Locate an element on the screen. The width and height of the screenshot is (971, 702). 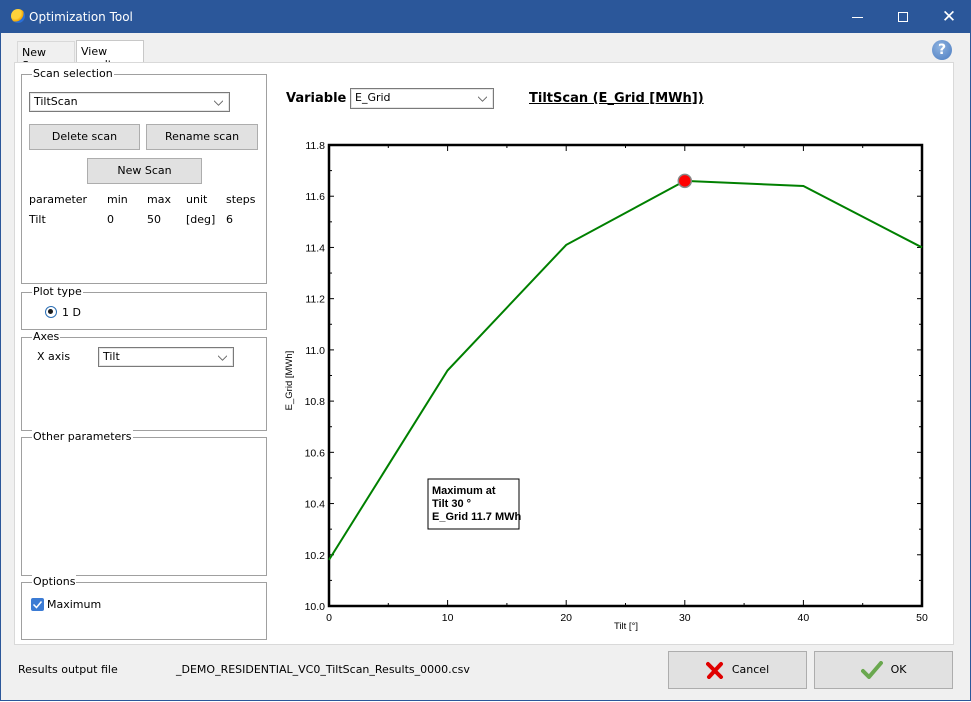
y-tick-label: 10.6 is located at coordinates (315, 453).